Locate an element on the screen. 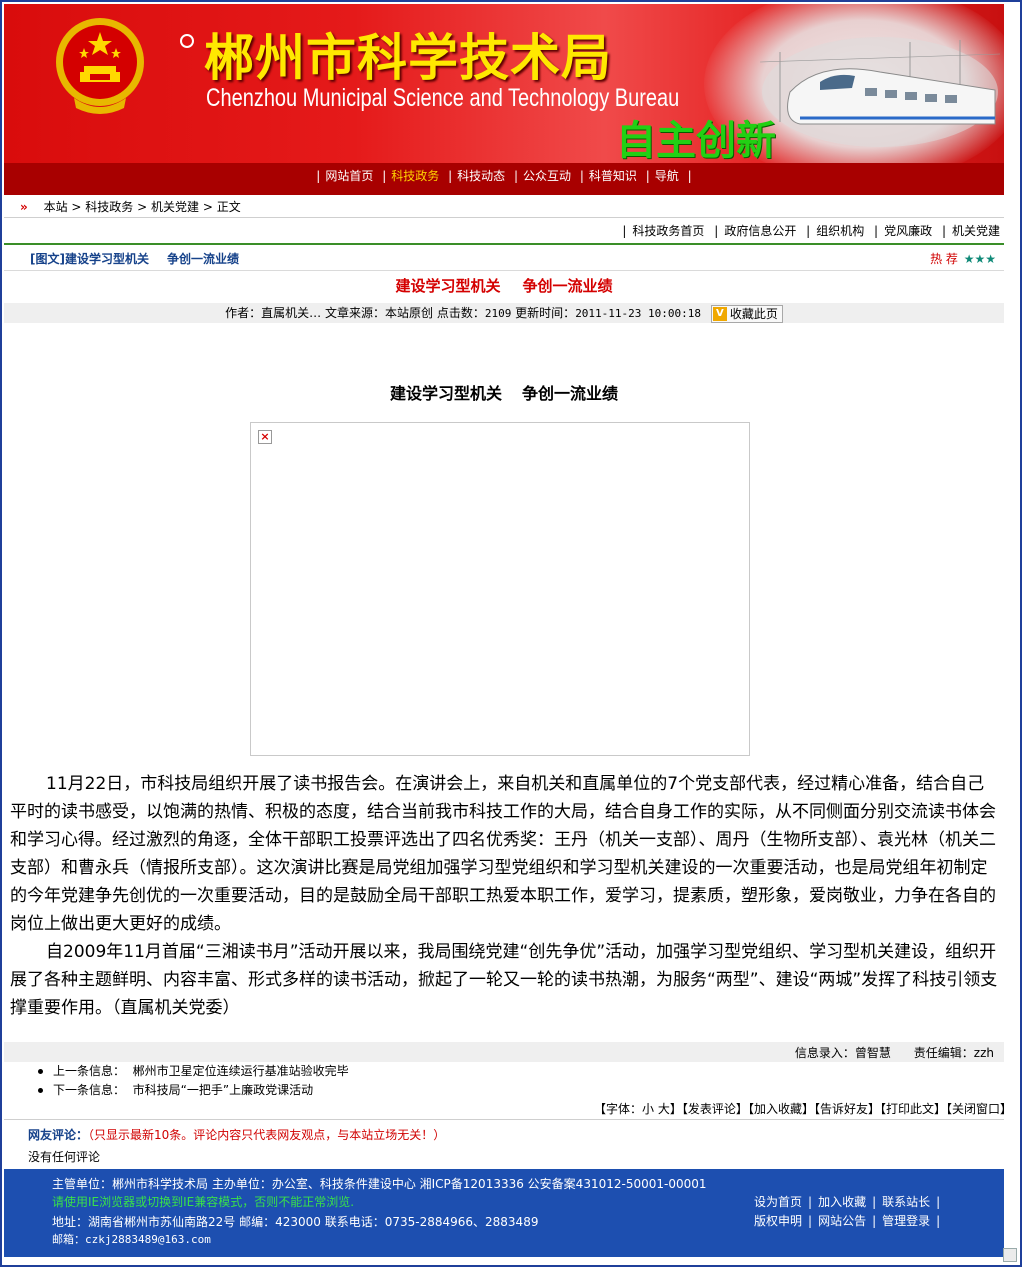 This screenshot has height=1267, width=1022. info-bar: 信息录入：曾智慧 责任编辑：zzh is located at coordinates (504, 1052).